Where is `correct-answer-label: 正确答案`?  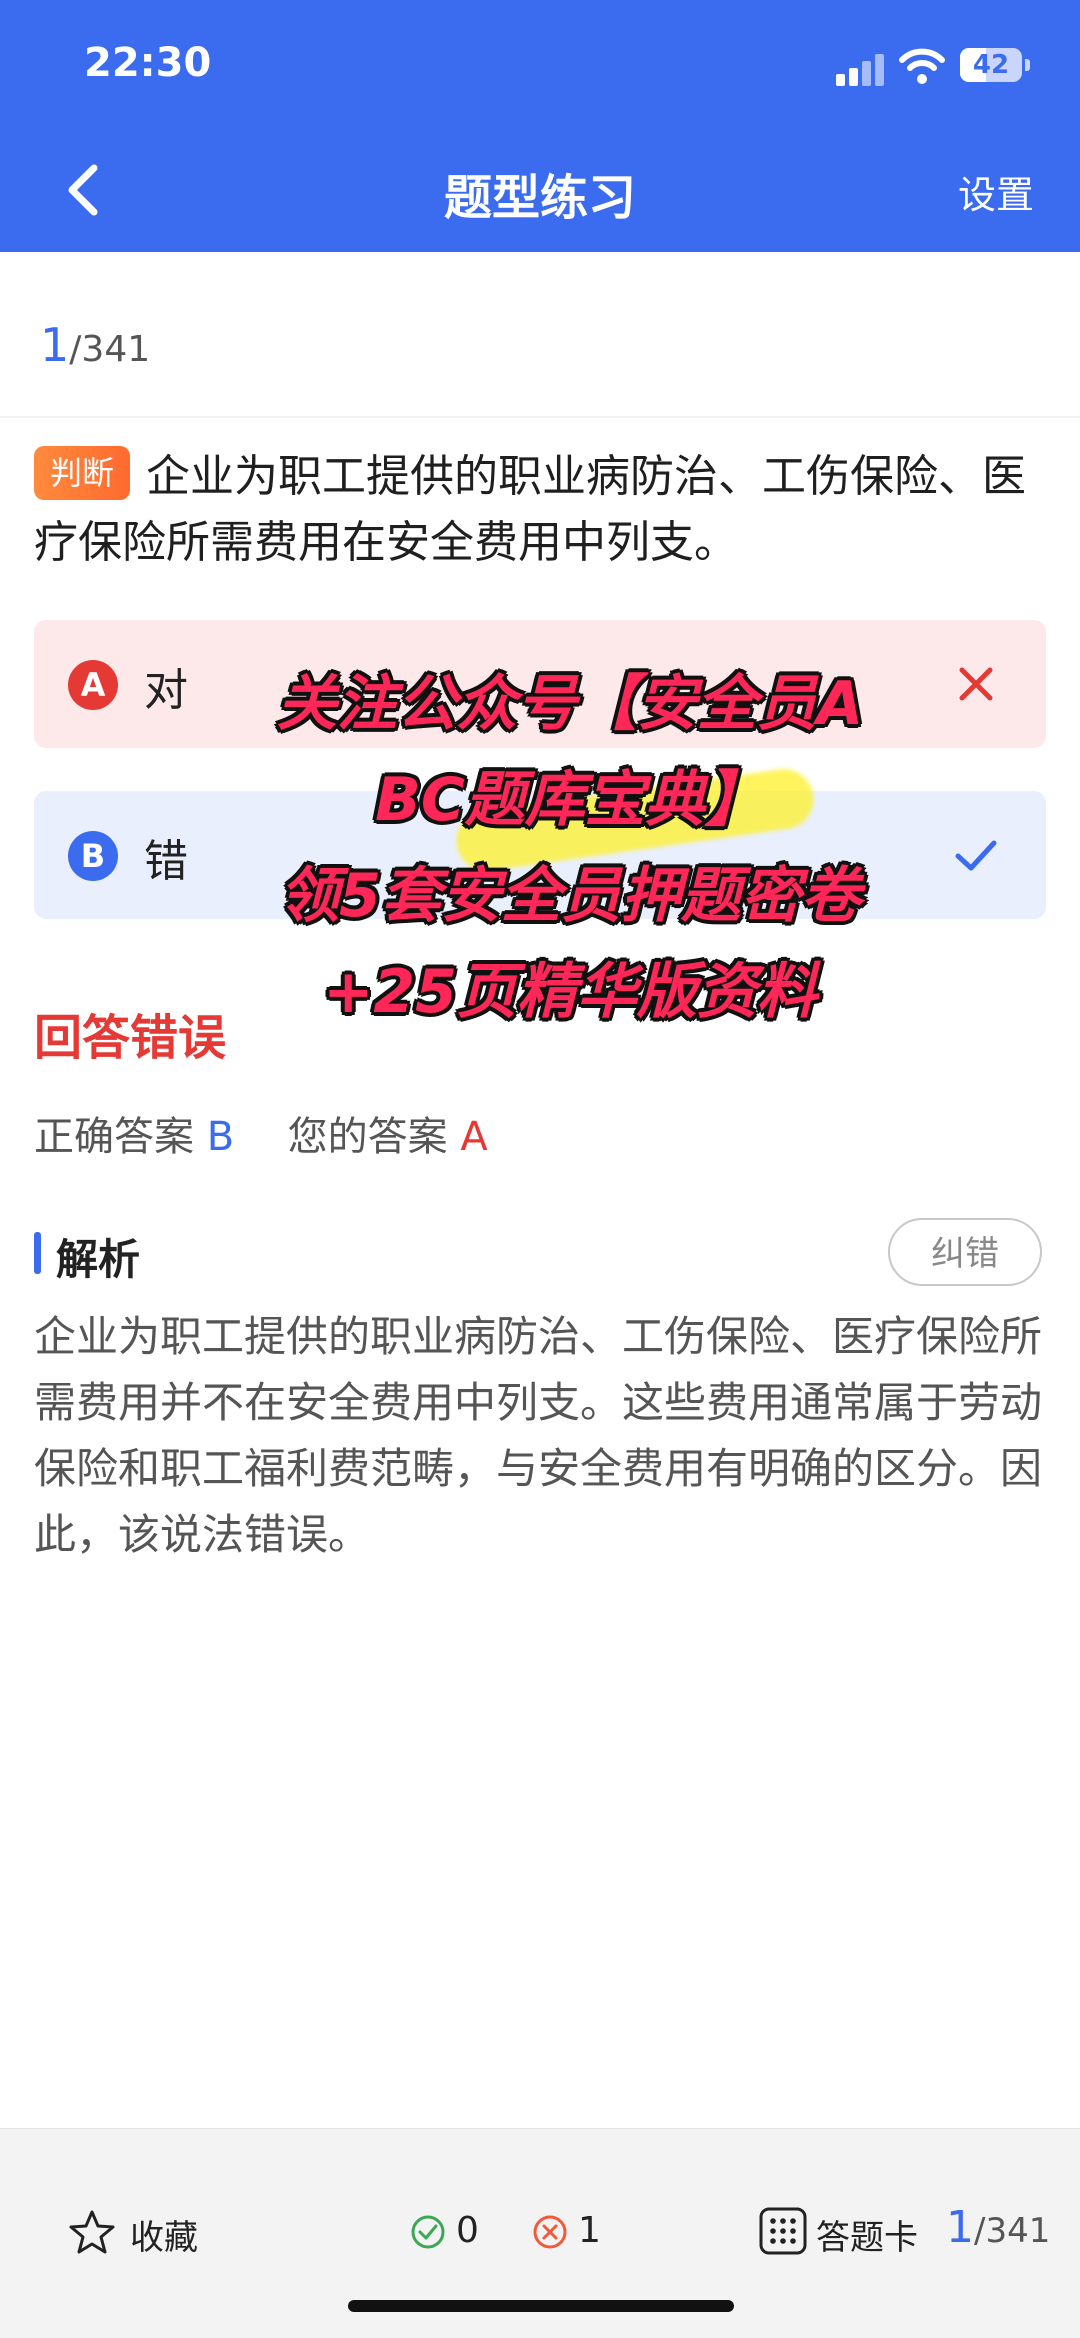
correct-answer-label: 正确答案 is located at coordinates (114, 1137).